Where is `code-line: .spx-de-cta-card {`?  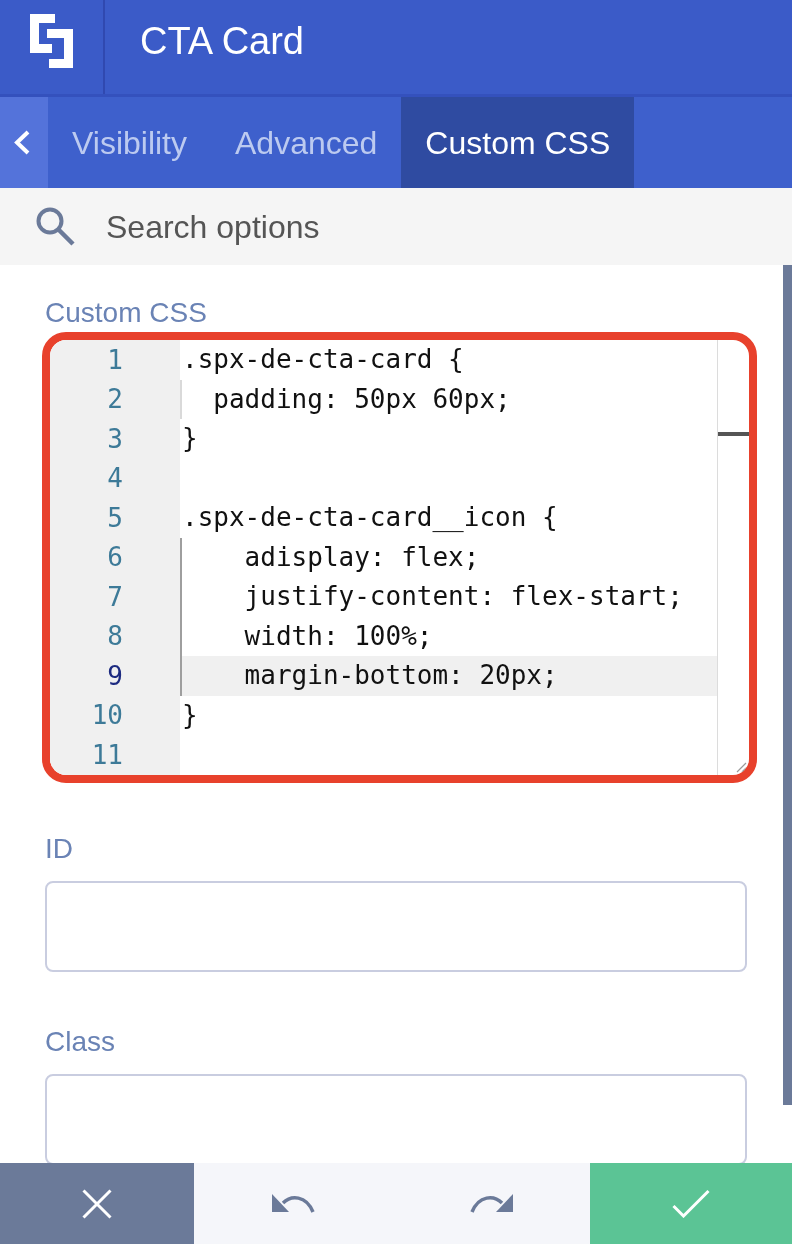
code-line: .spx-de-cta-card { is located at coordinates (323, 359).